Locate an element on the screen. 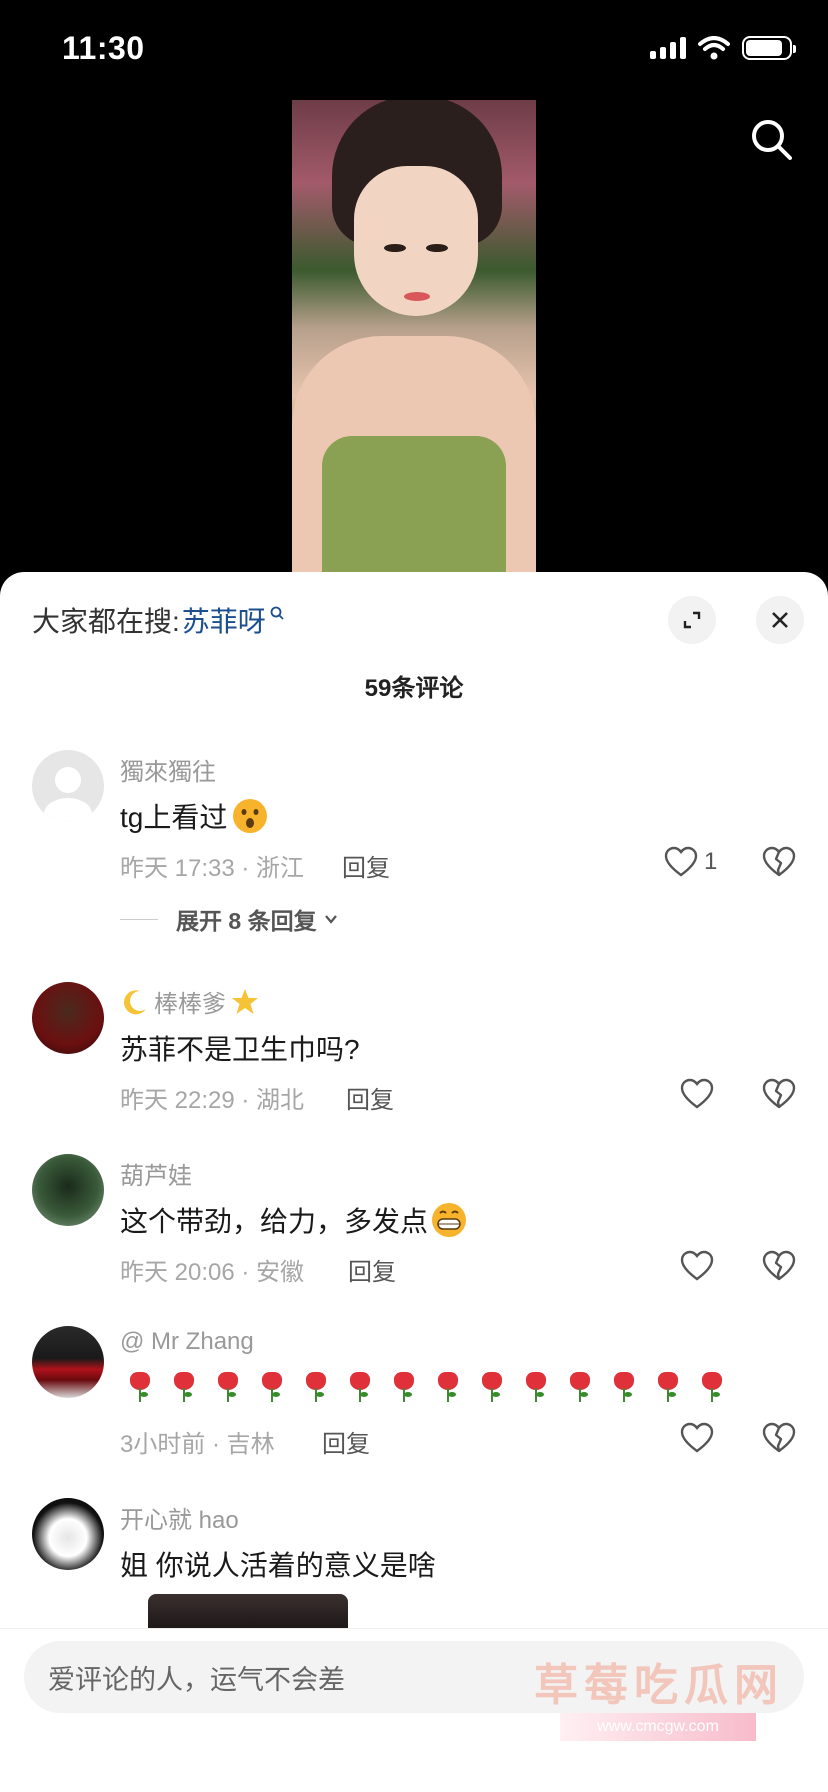  status-icons is located at coordinates (723, 48).